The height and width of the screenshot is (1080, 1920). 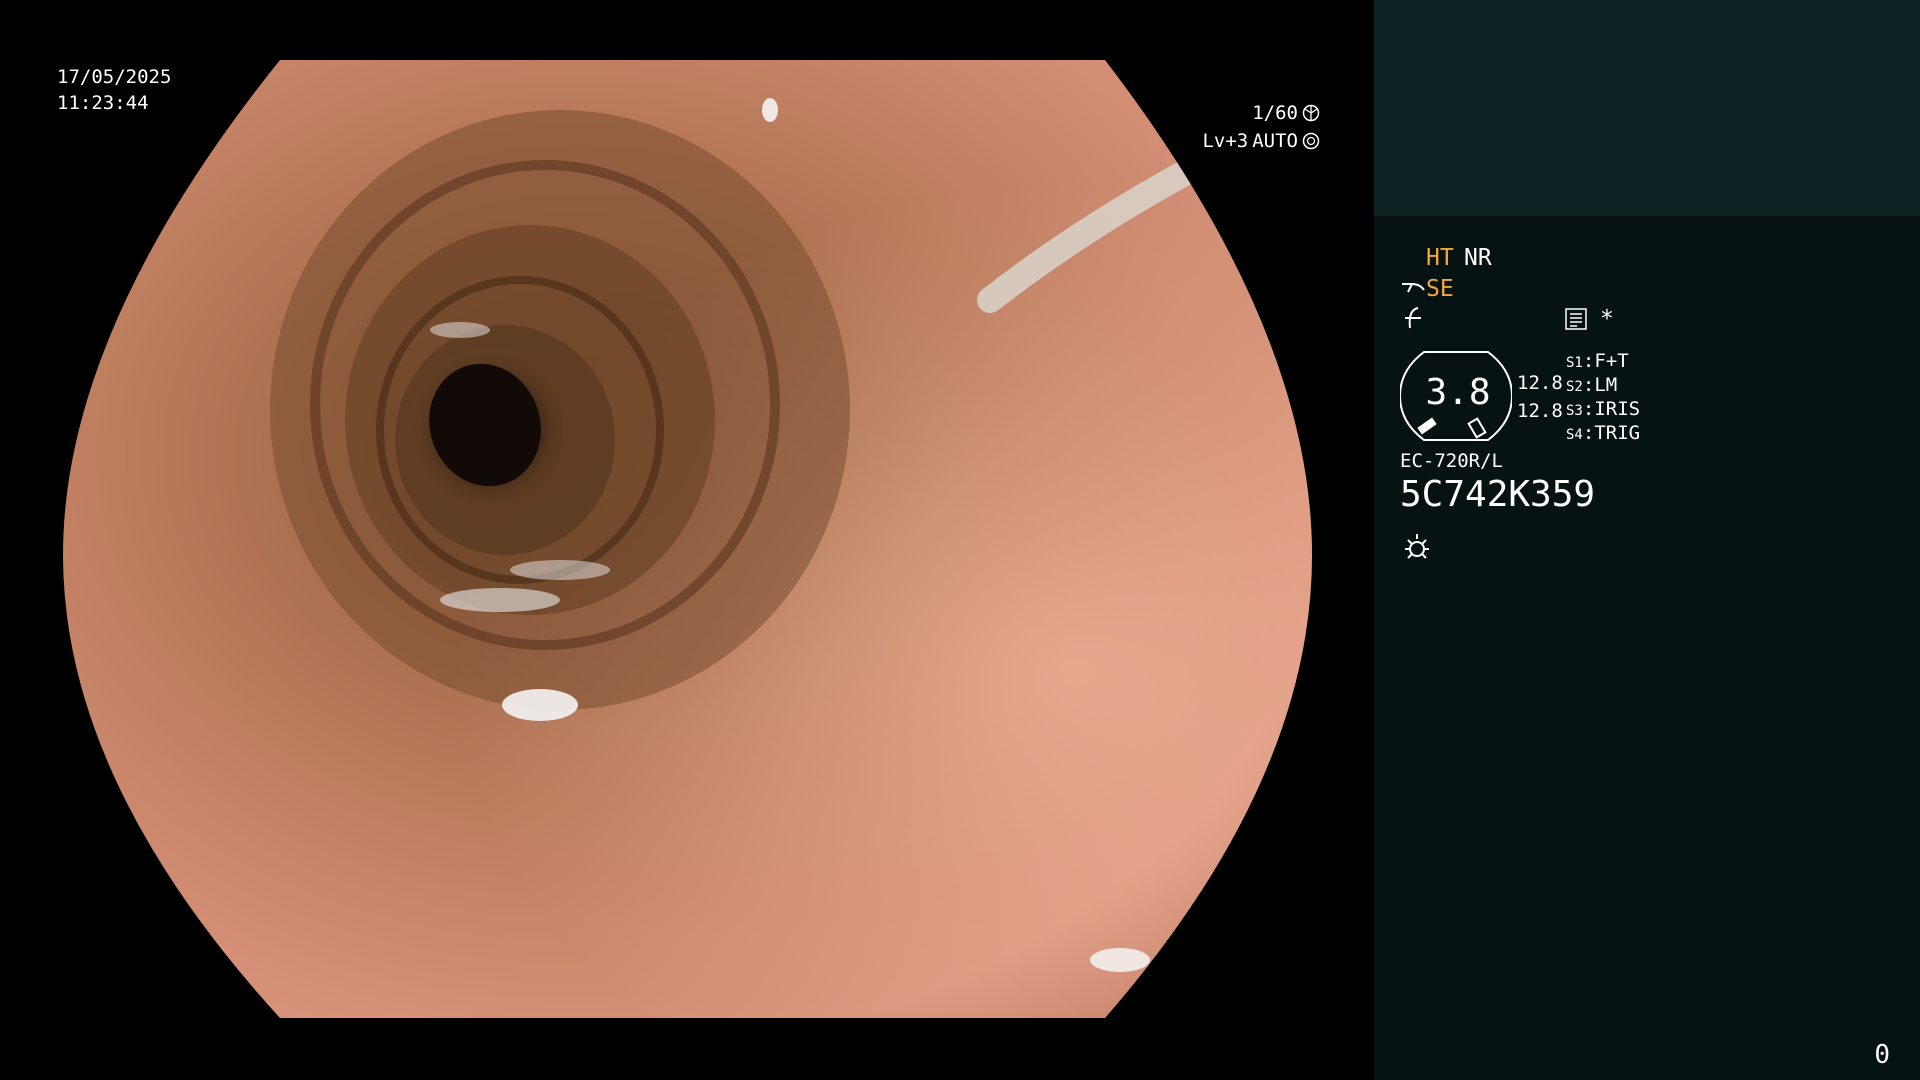 I want to click on iris-level: Lv+3, so click(x=1225, y=141).